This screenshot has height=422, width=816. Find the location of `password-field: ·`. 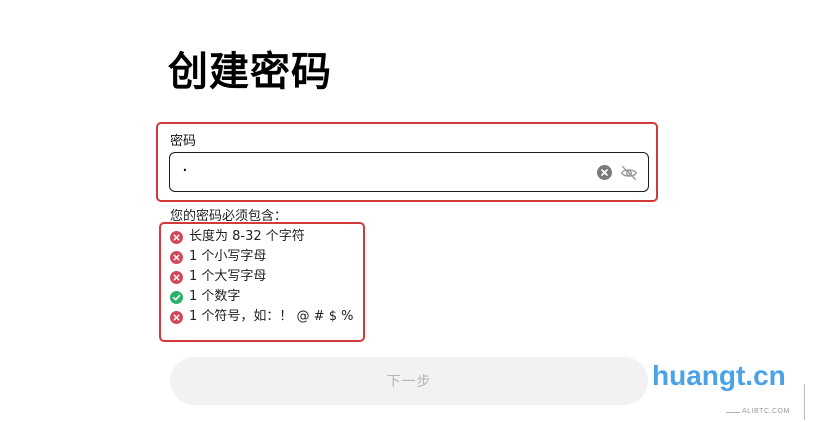

password-field: · is located at coordinates (409, 172).